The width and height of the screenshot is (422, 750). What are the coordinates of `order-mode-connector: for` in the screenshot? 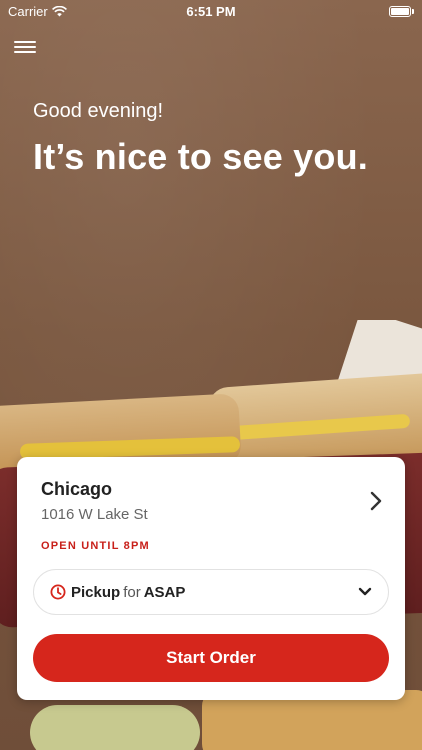 It's located at (132, 592).